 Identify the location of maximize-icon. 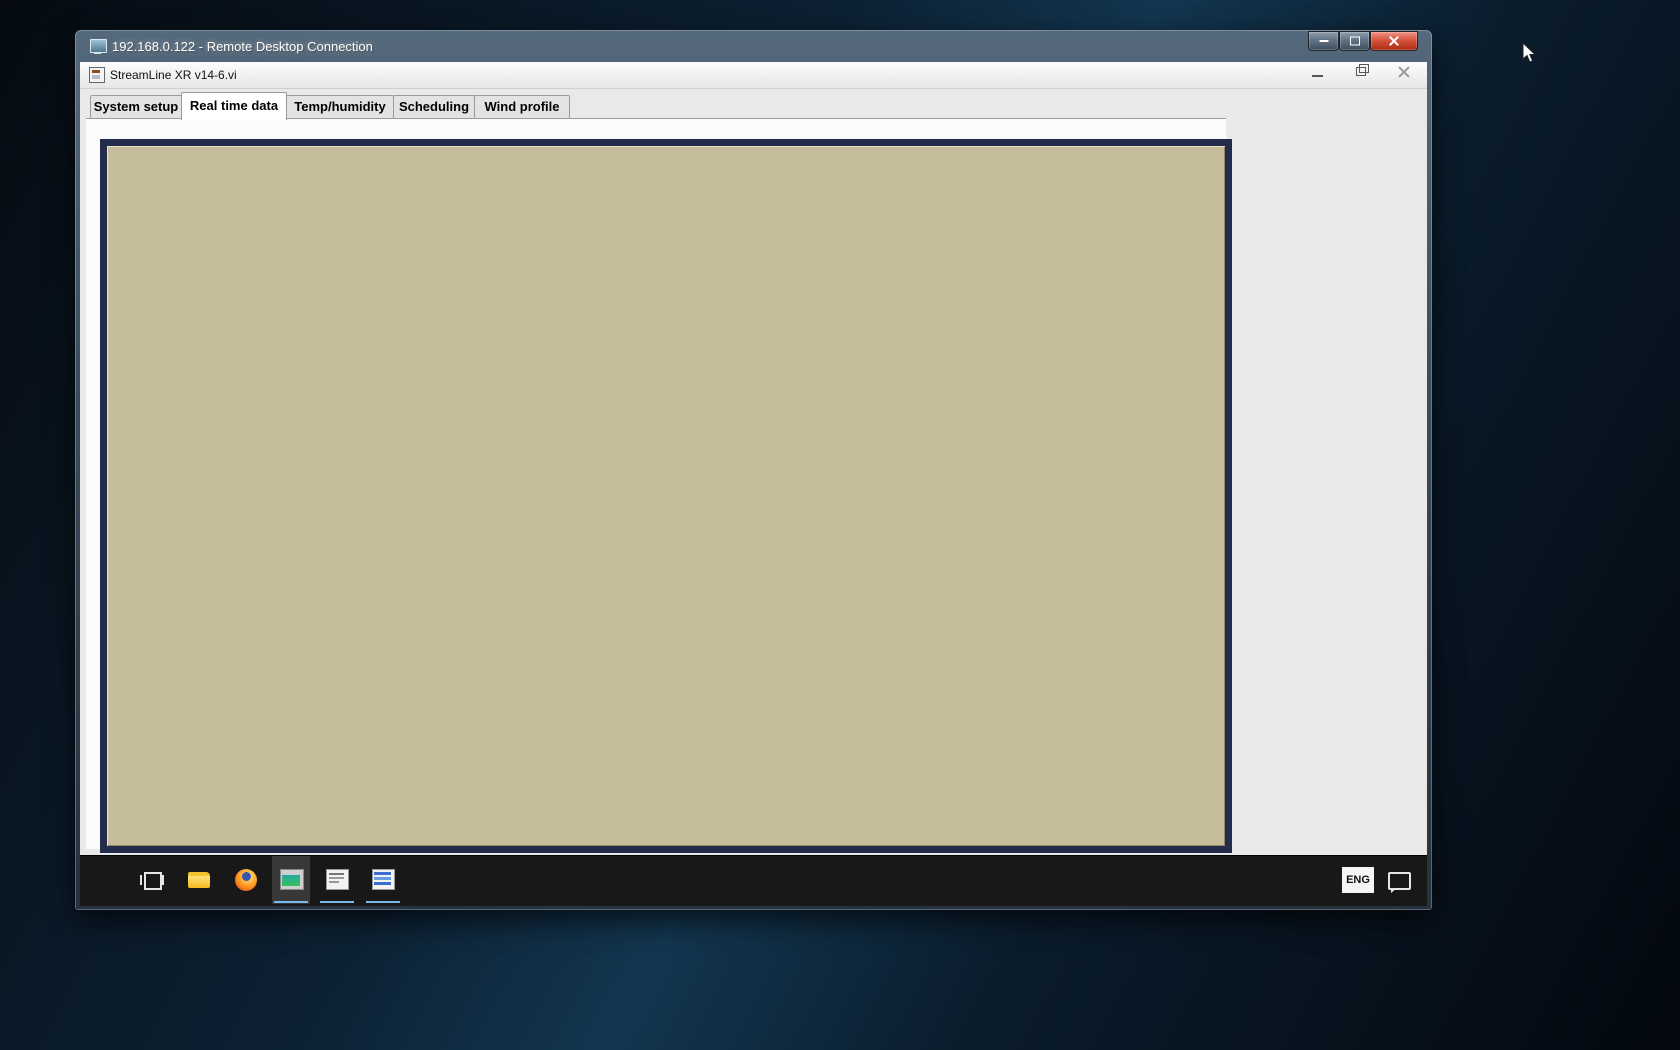
(1354, 41).